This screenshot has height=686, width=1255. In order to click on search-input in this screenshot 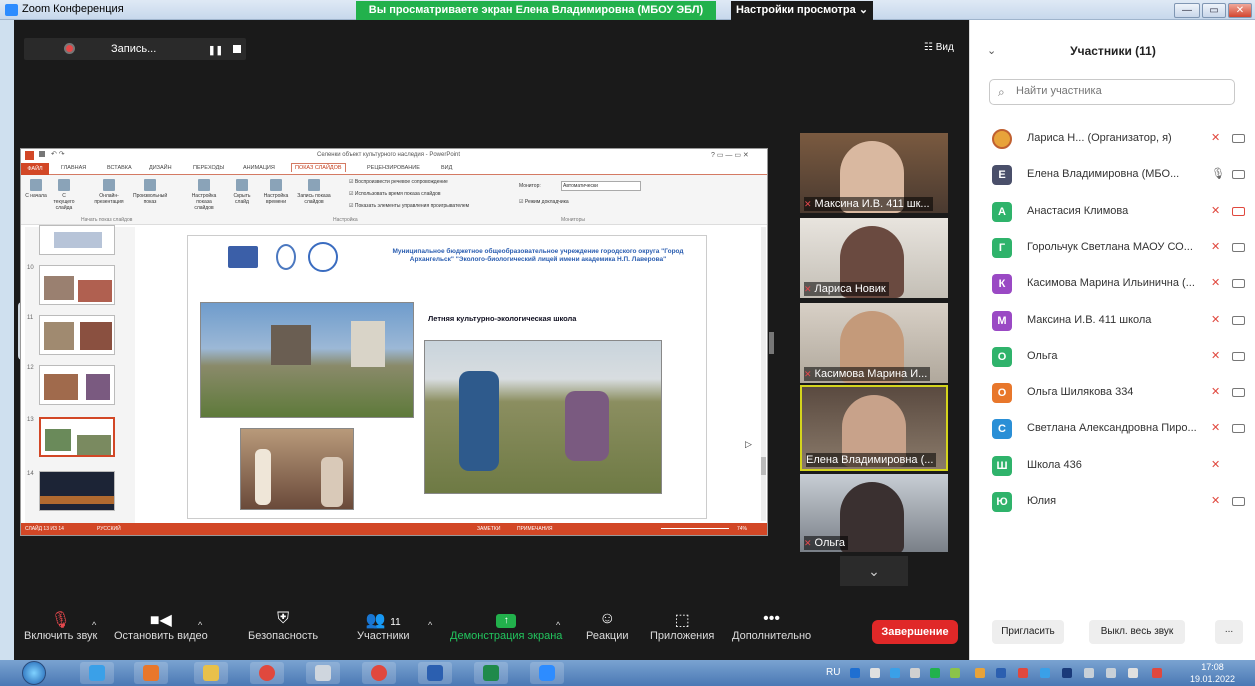, I will do `click(1119, 91)`.